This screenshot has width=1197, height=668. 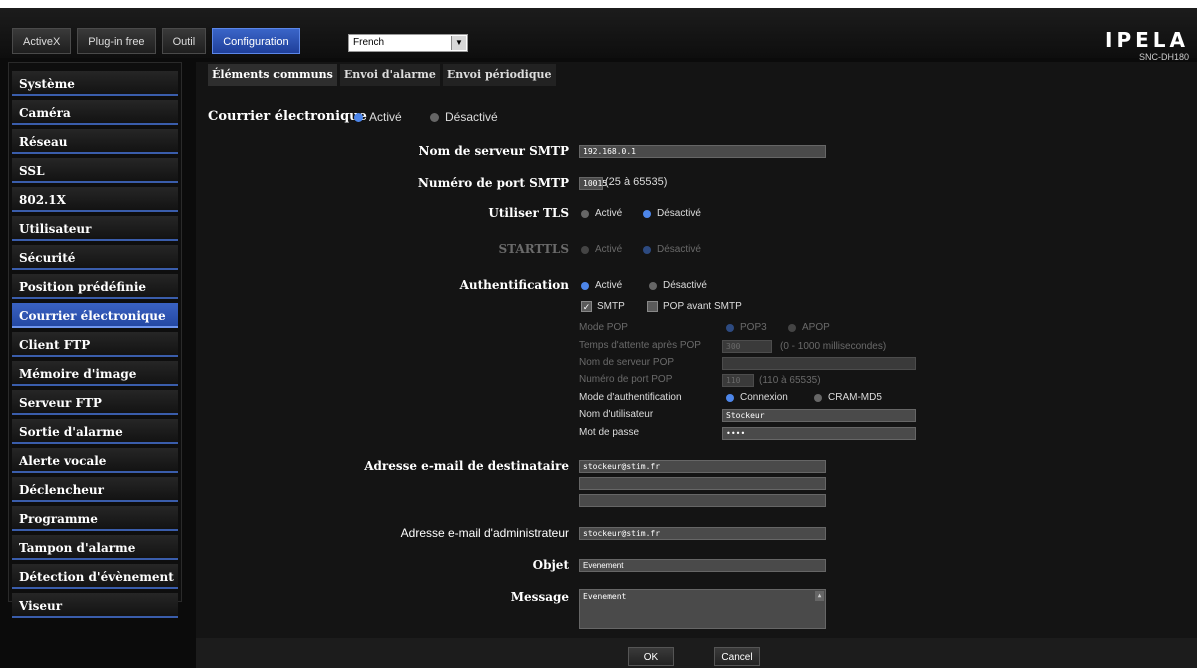 I want to click on sidebar-item-viseur: Viseur, so click(x=95, y=605).